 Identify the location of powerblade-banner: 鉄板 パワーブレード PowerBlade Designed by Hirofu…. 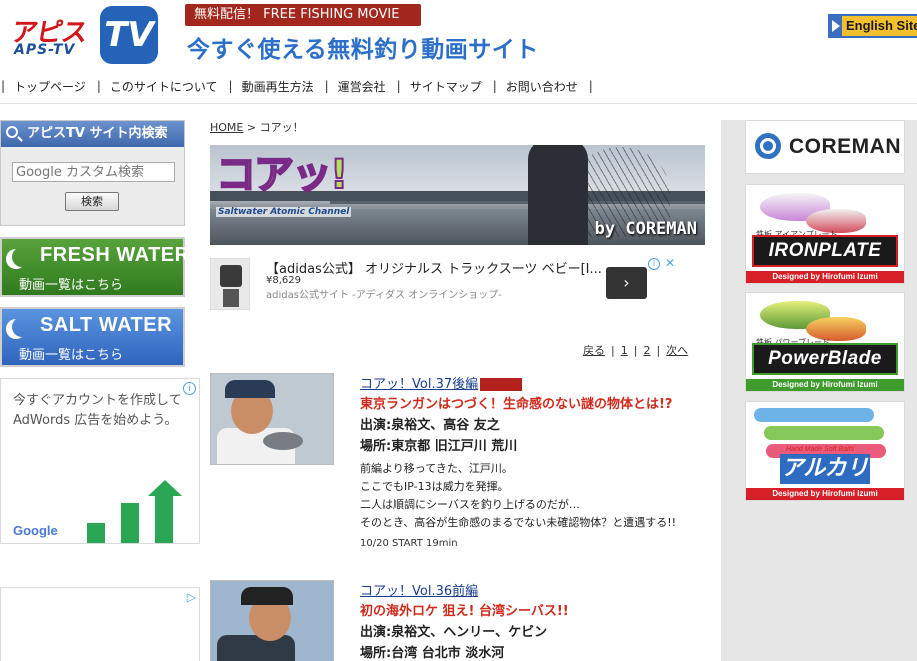
(825, 342).